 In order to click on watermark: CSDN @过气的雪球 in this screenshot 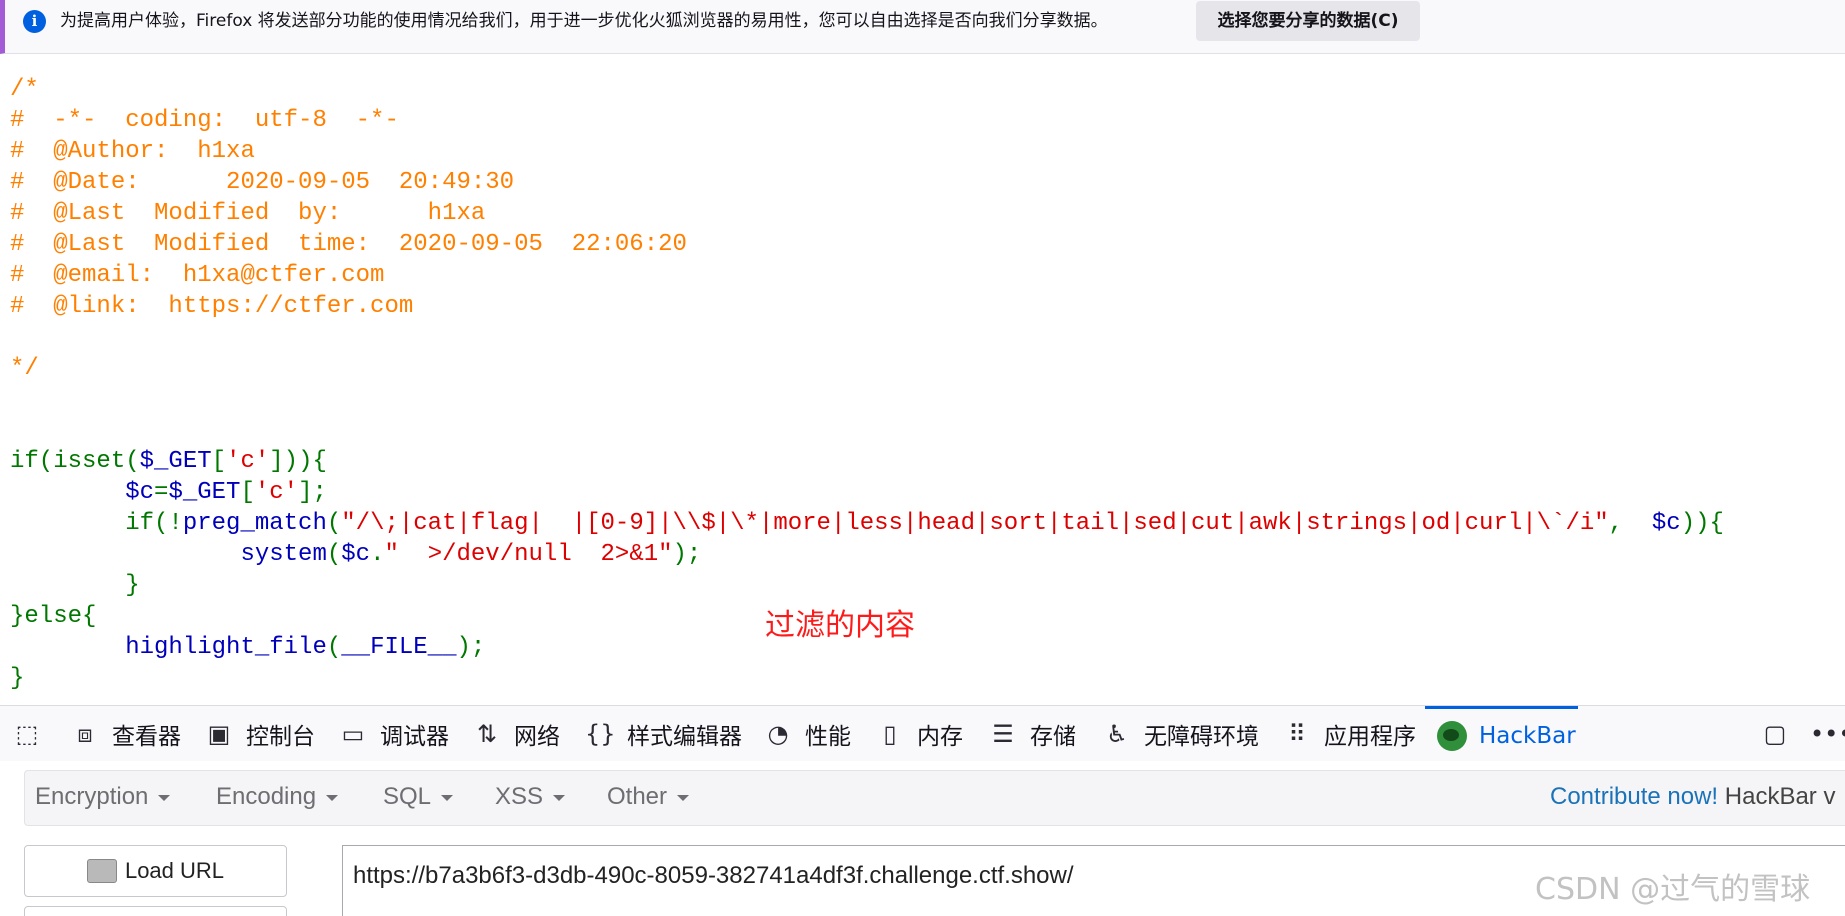, I will do `click(1673, 889)`.